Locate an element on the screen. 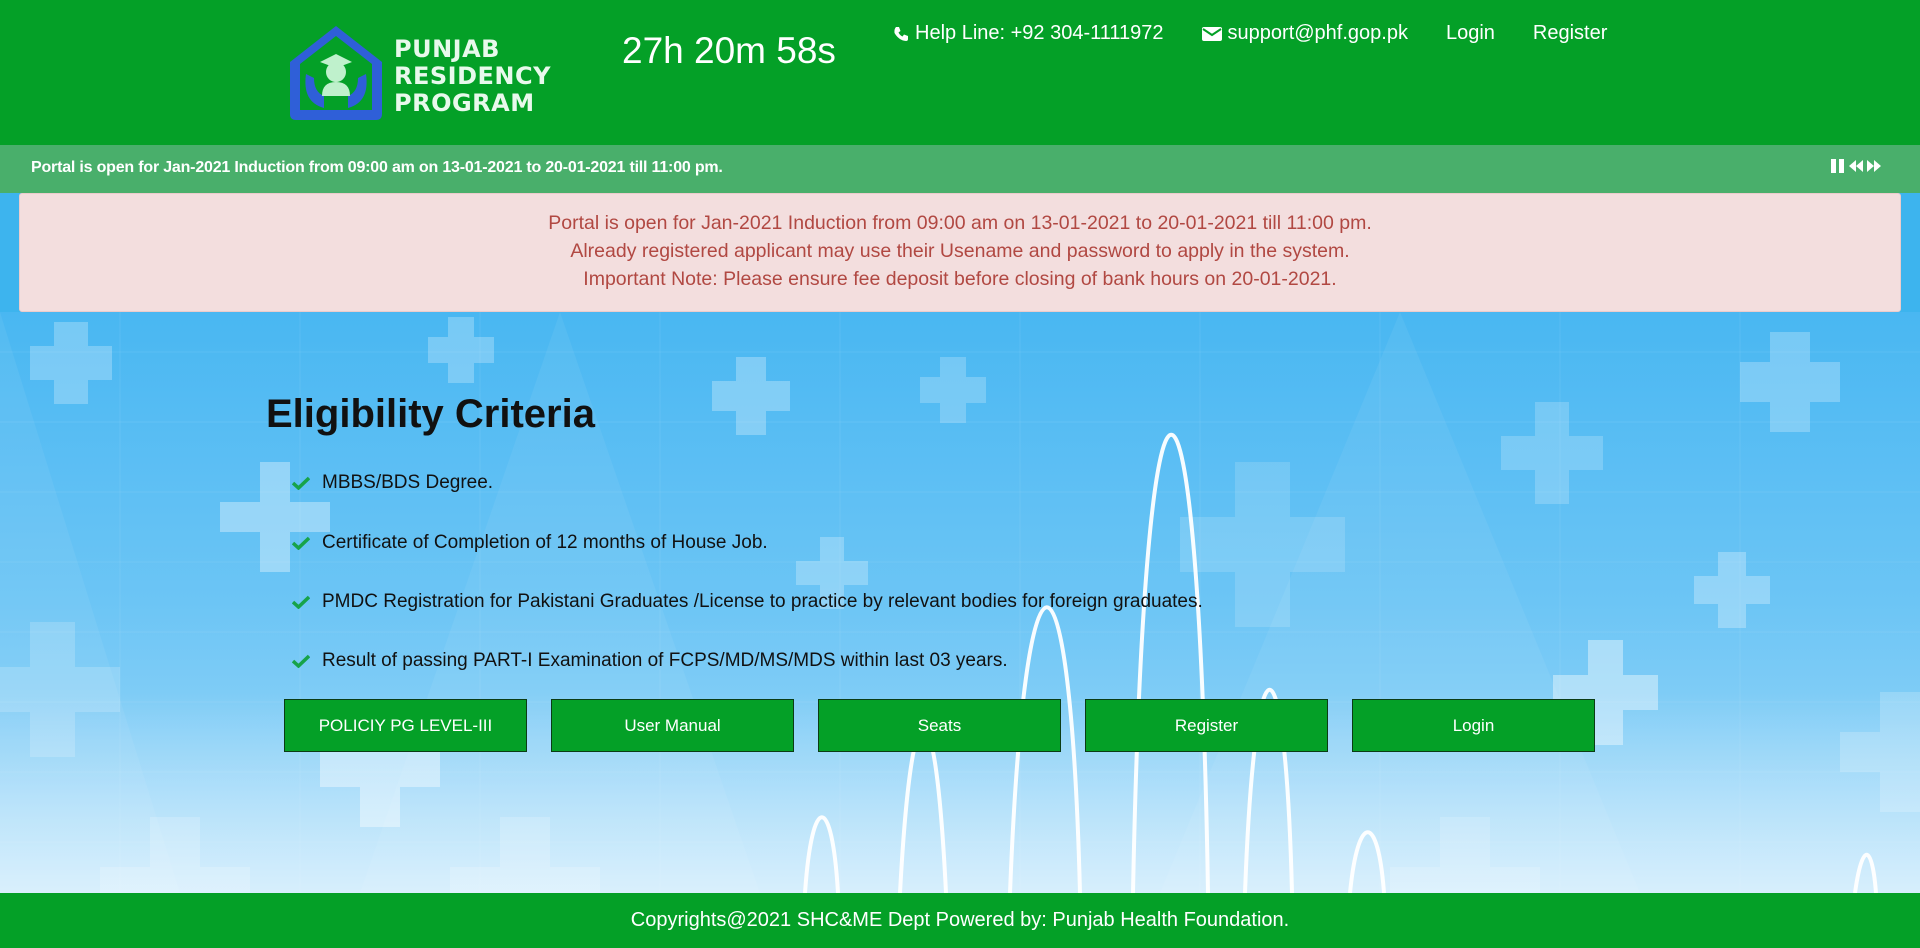 This screenshot has height=948, width=1920. pause-icon is located at coordinates (1838, 166).